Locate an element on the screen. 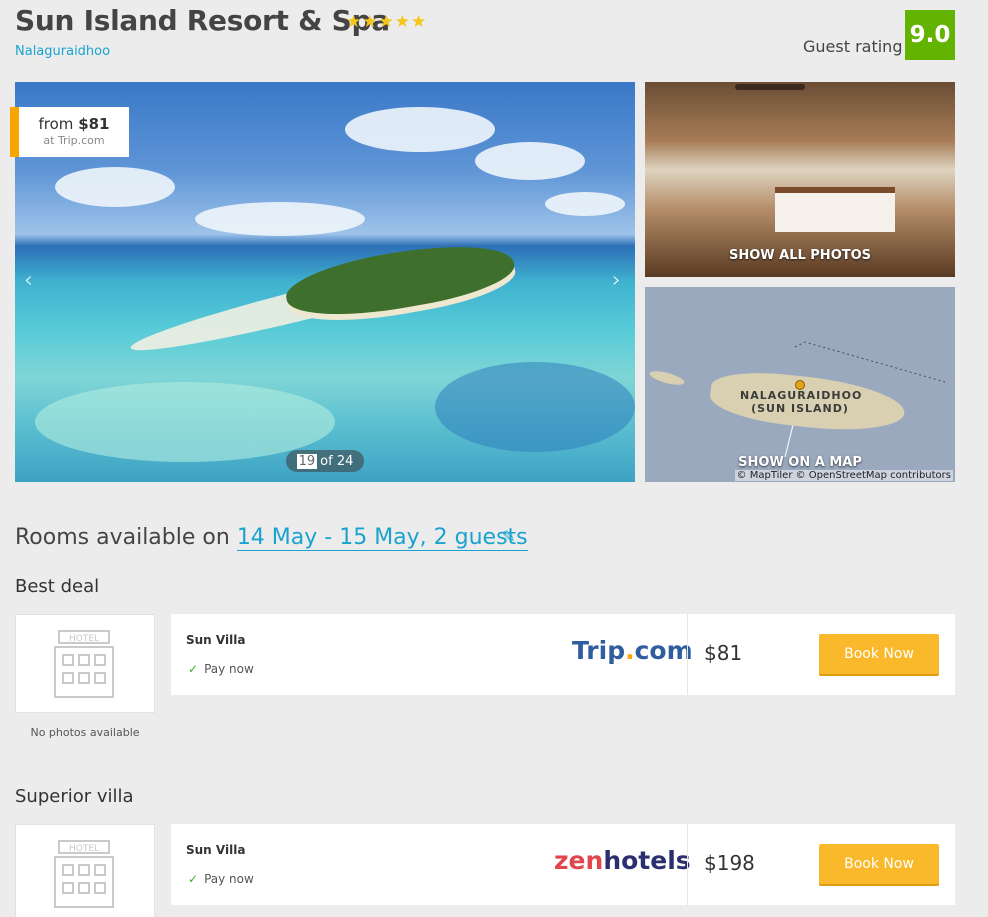  price-from-value: $81 is located at coordinates (94, 124).